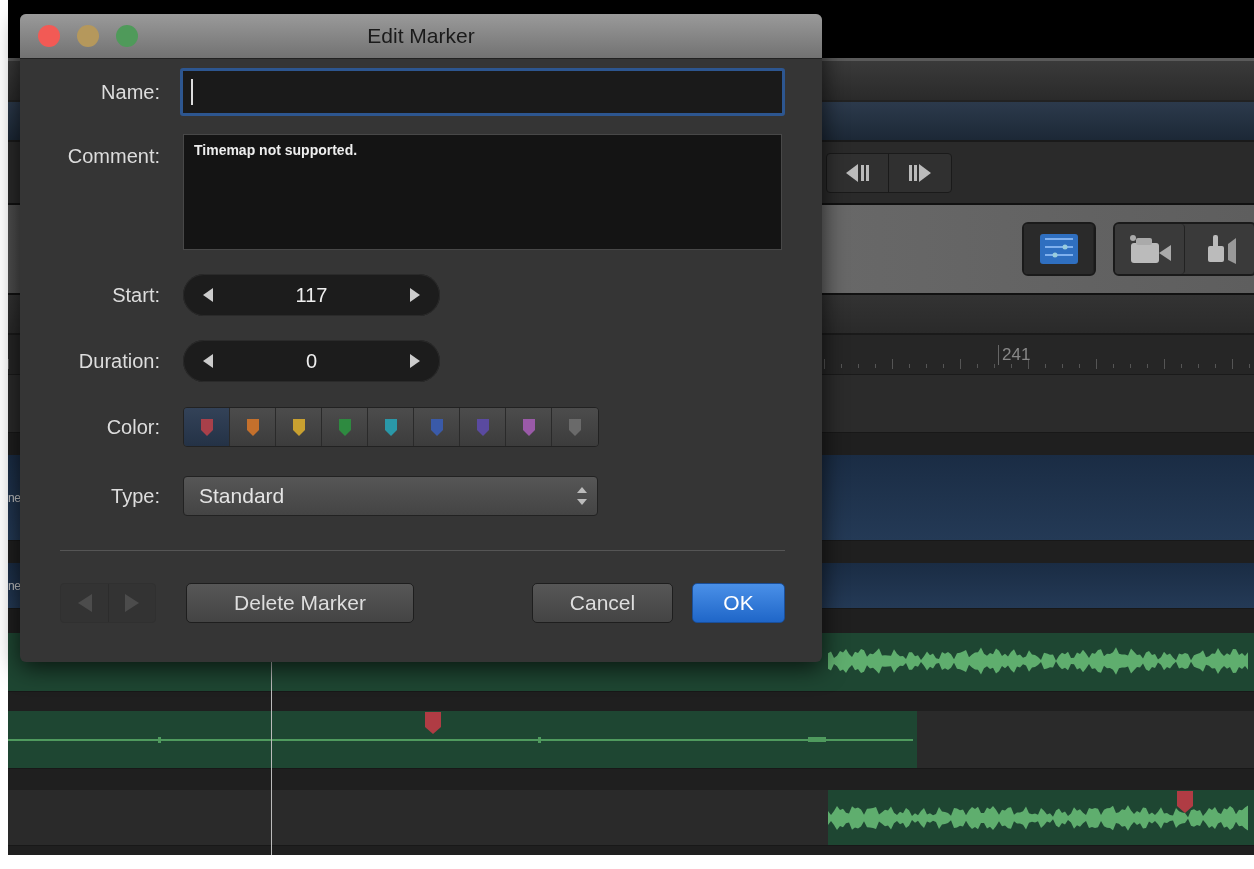  I want to click on comment-field: Timemap not supported., so click(482, 192).